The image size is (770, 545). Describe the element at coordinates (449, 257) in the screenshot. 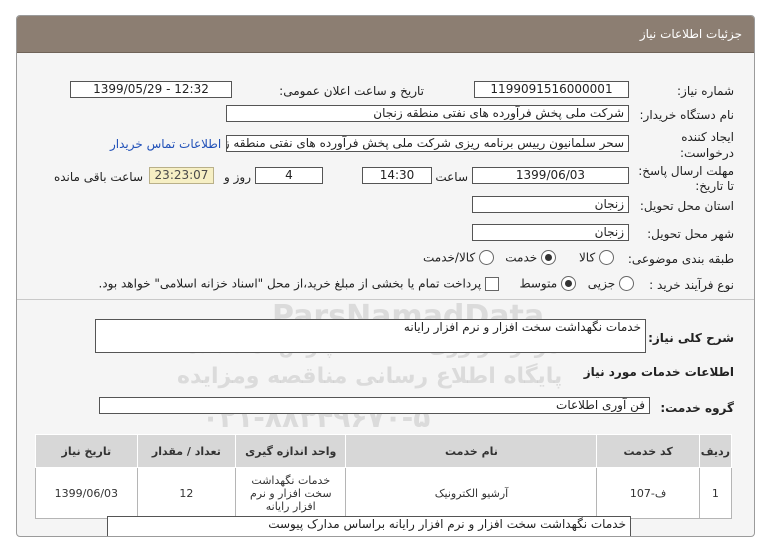

I see `category-option-goods-service-label: کالا/خدمت` at that location.